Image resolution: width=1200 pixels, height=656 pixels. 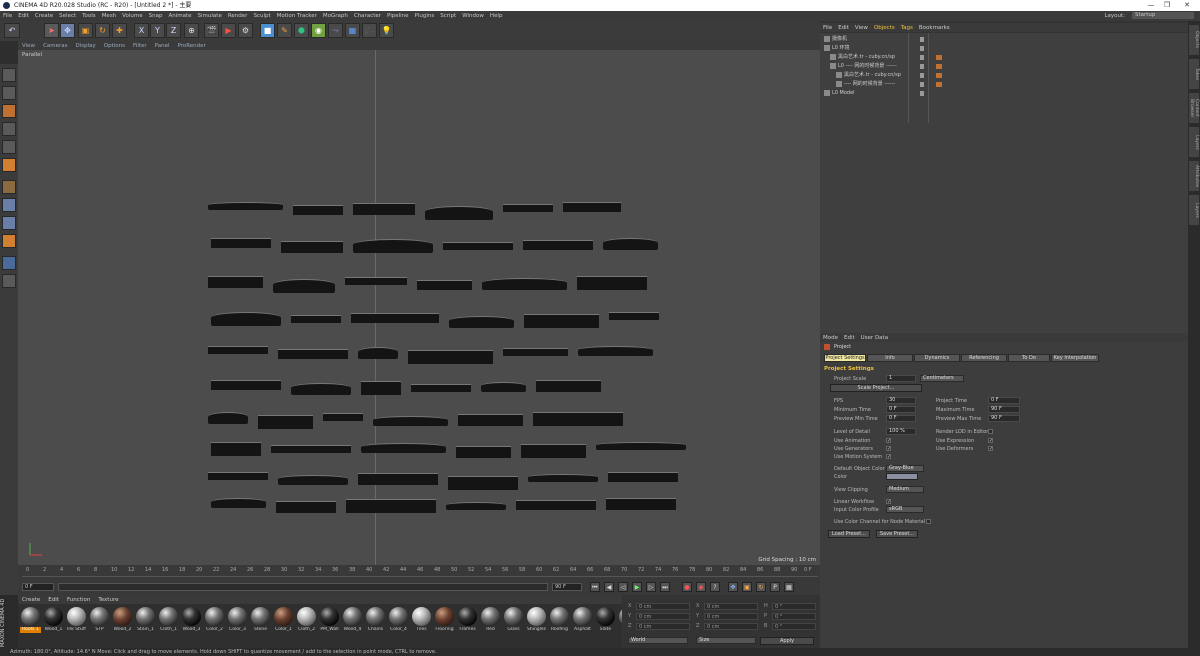 What do you see at coordinates (827, 28) in the screenshot?
I see `object-menu-file: File` at bounding box center [827, 28].